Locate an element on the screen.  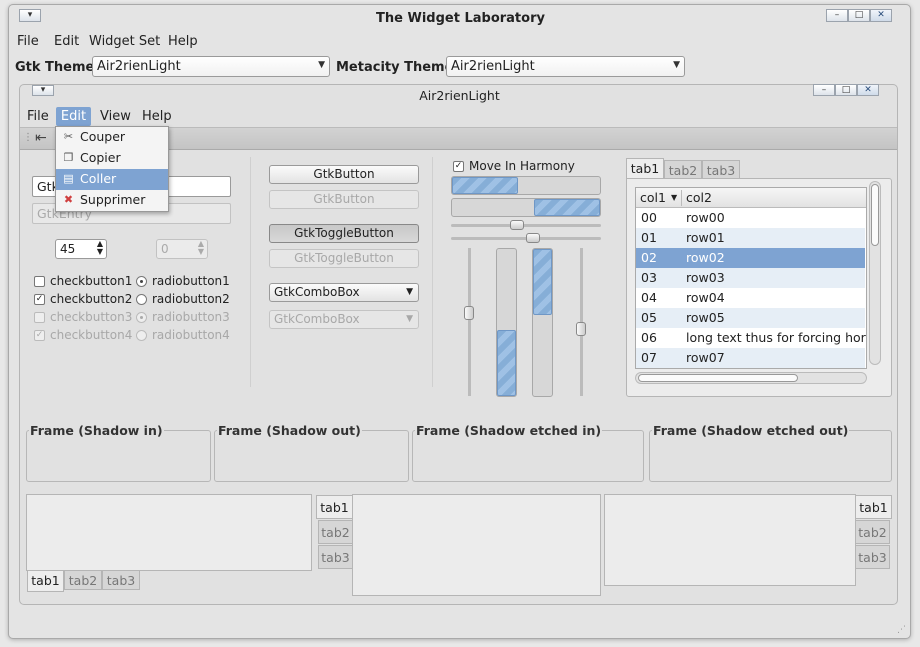
chevron-down-icon: ▼ is located at coordinates (321, 65).